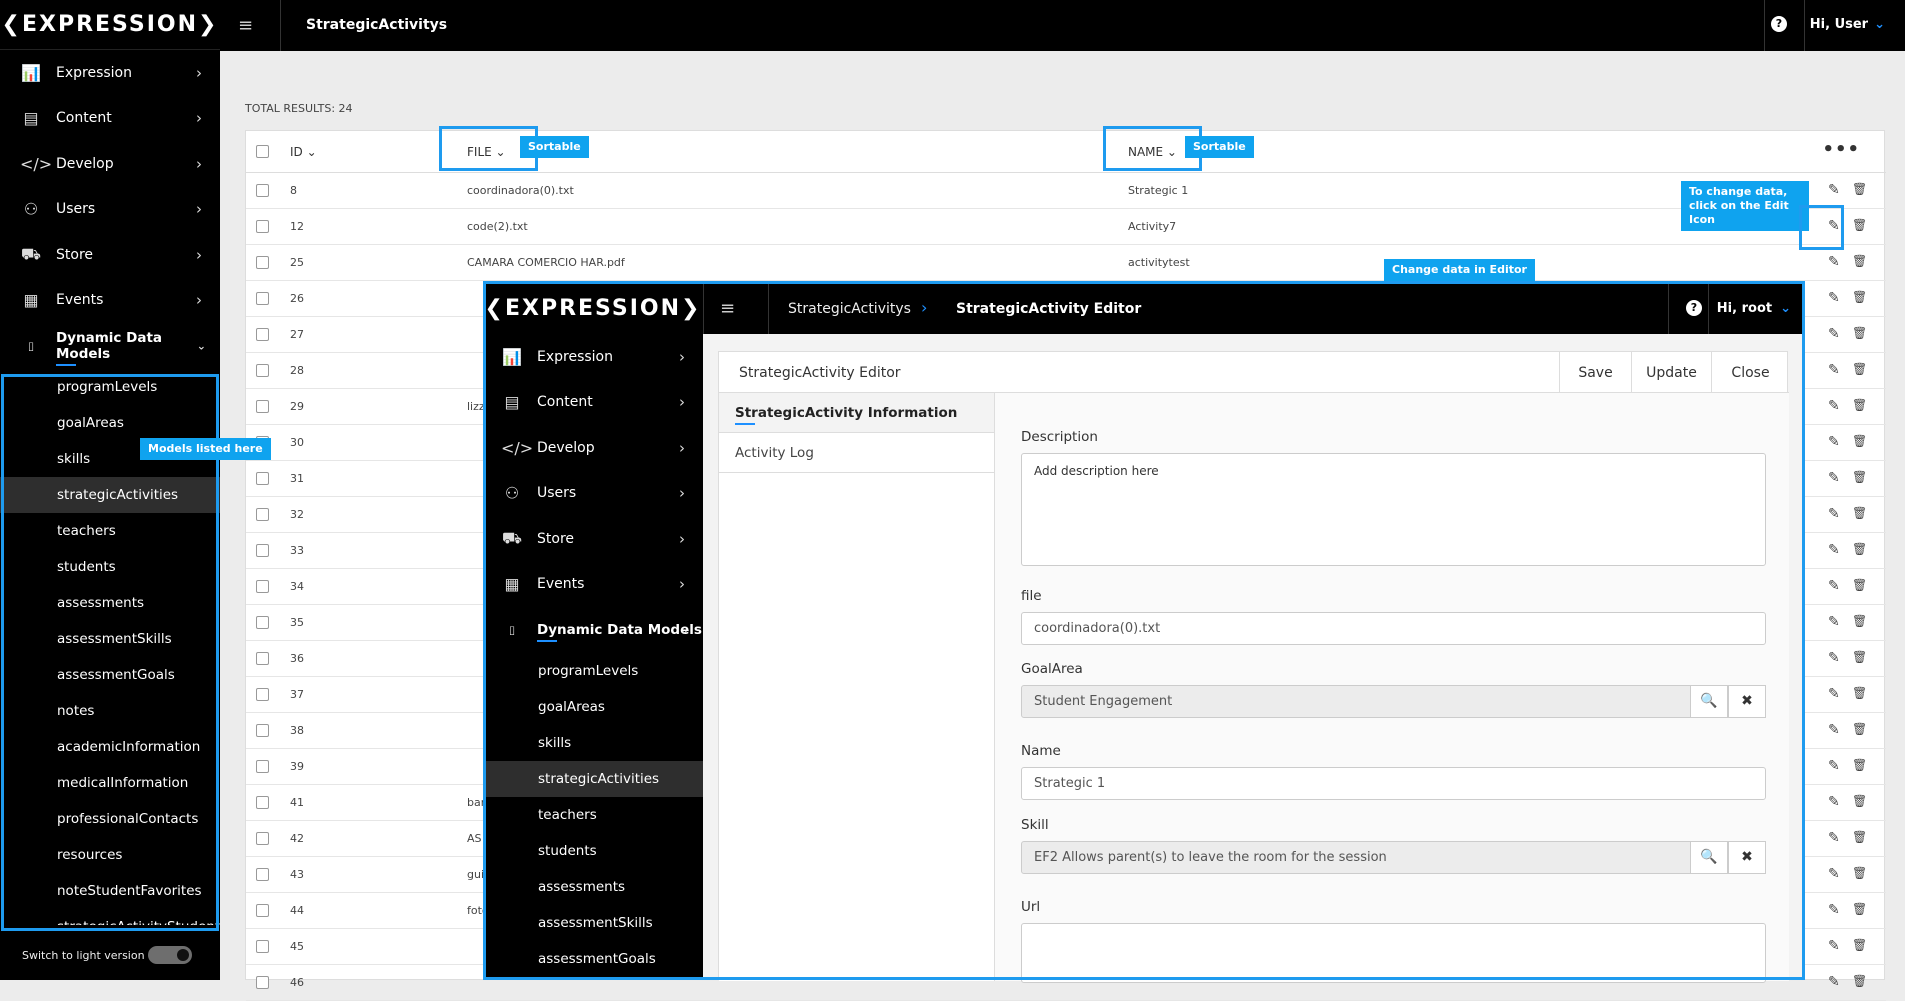  What do you see at coordinates (1066, 191) in the screenshot?
I see `table-row: 8 coordinadora(0).txt Strategic 1 ✎ 🗑` at bounding box center [1066, 191].